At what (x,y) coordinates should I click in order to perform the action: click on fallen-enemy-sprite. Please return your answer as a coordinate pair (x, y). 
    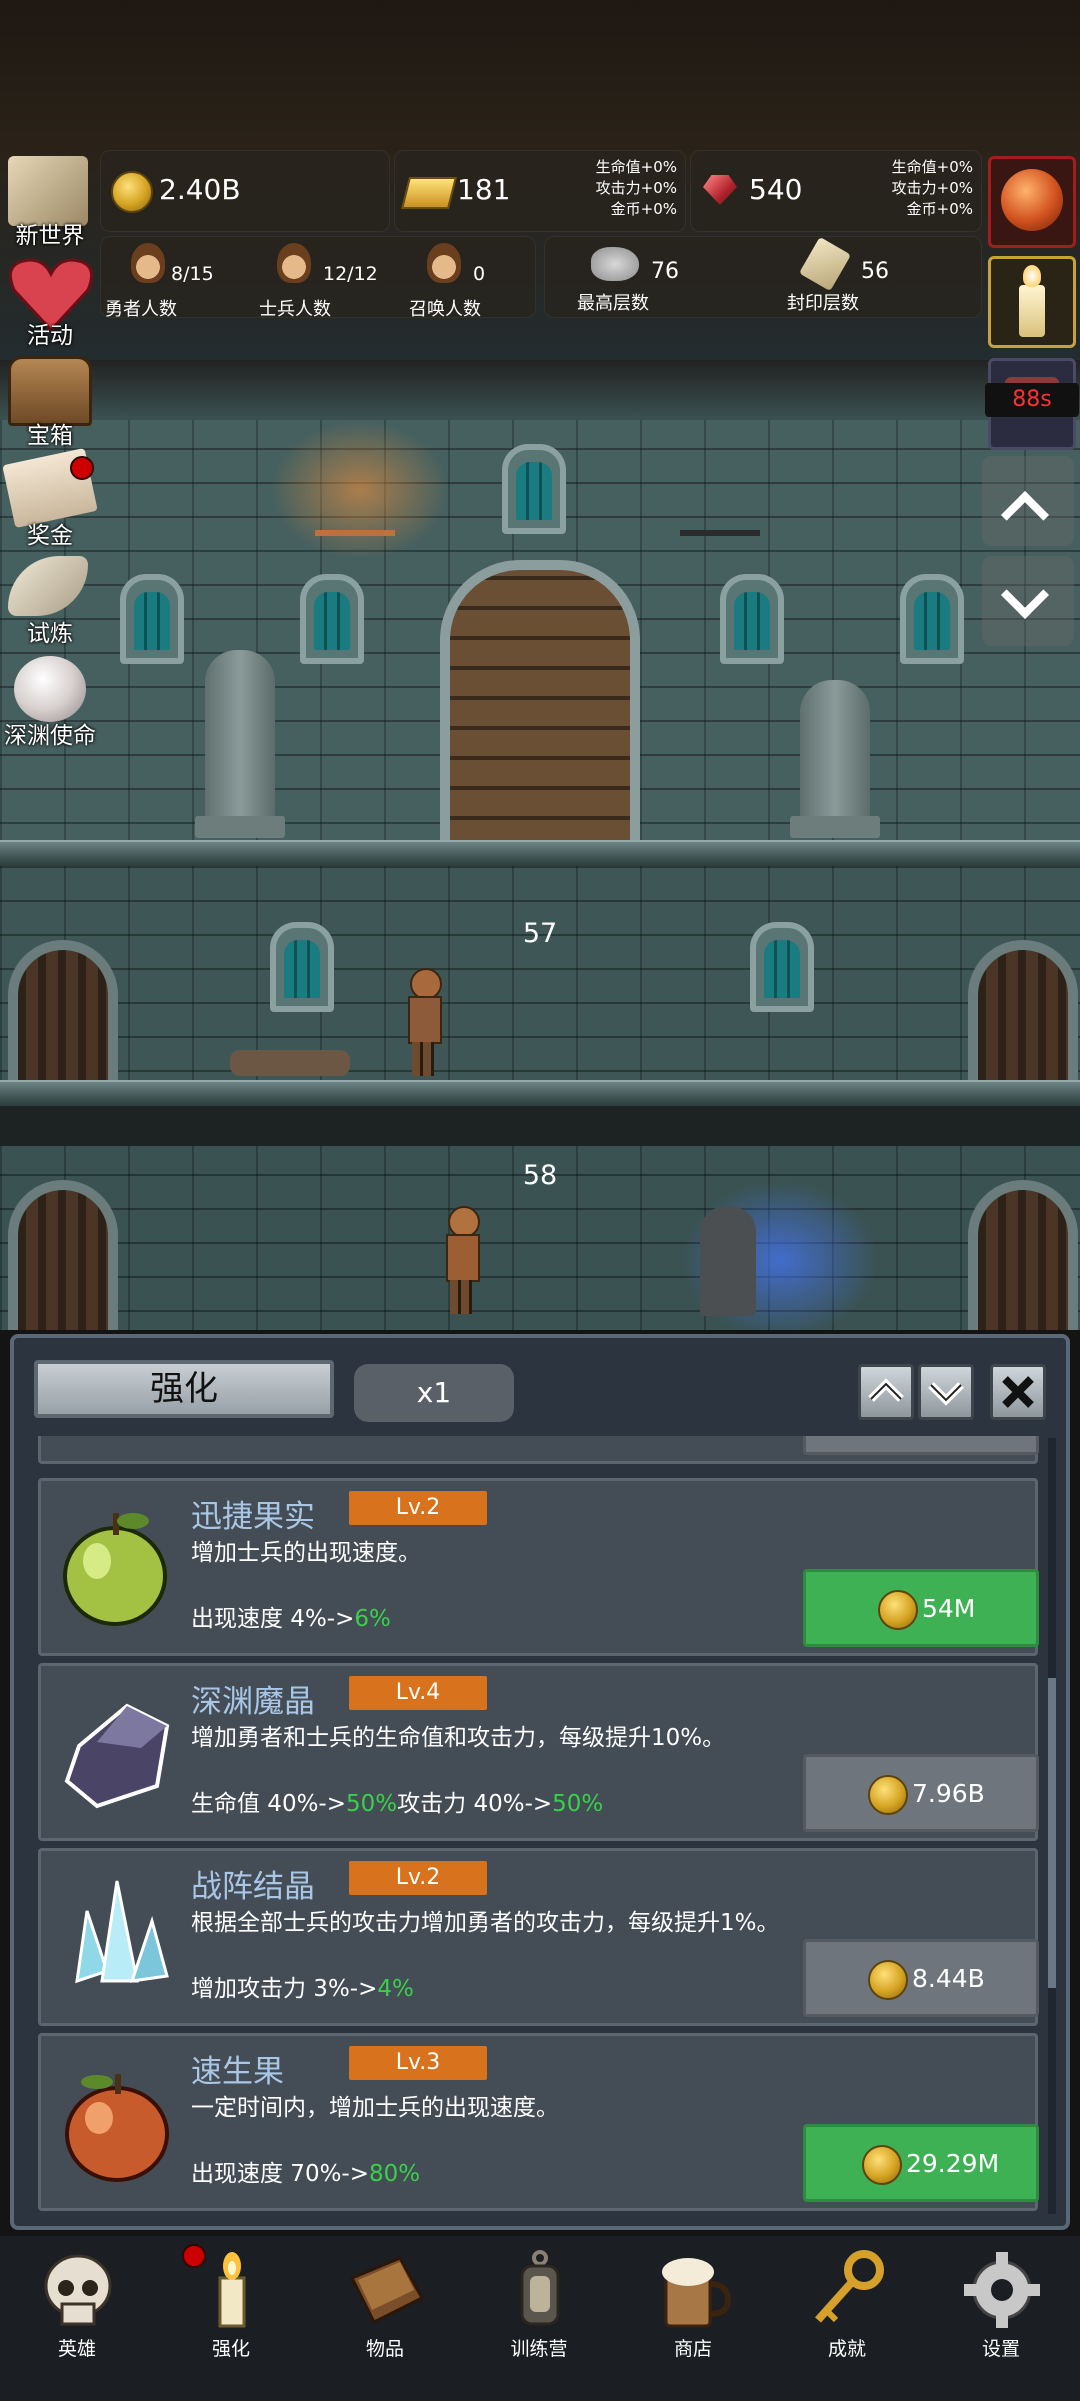
    Looking at the image, I should click on (290, 1063).